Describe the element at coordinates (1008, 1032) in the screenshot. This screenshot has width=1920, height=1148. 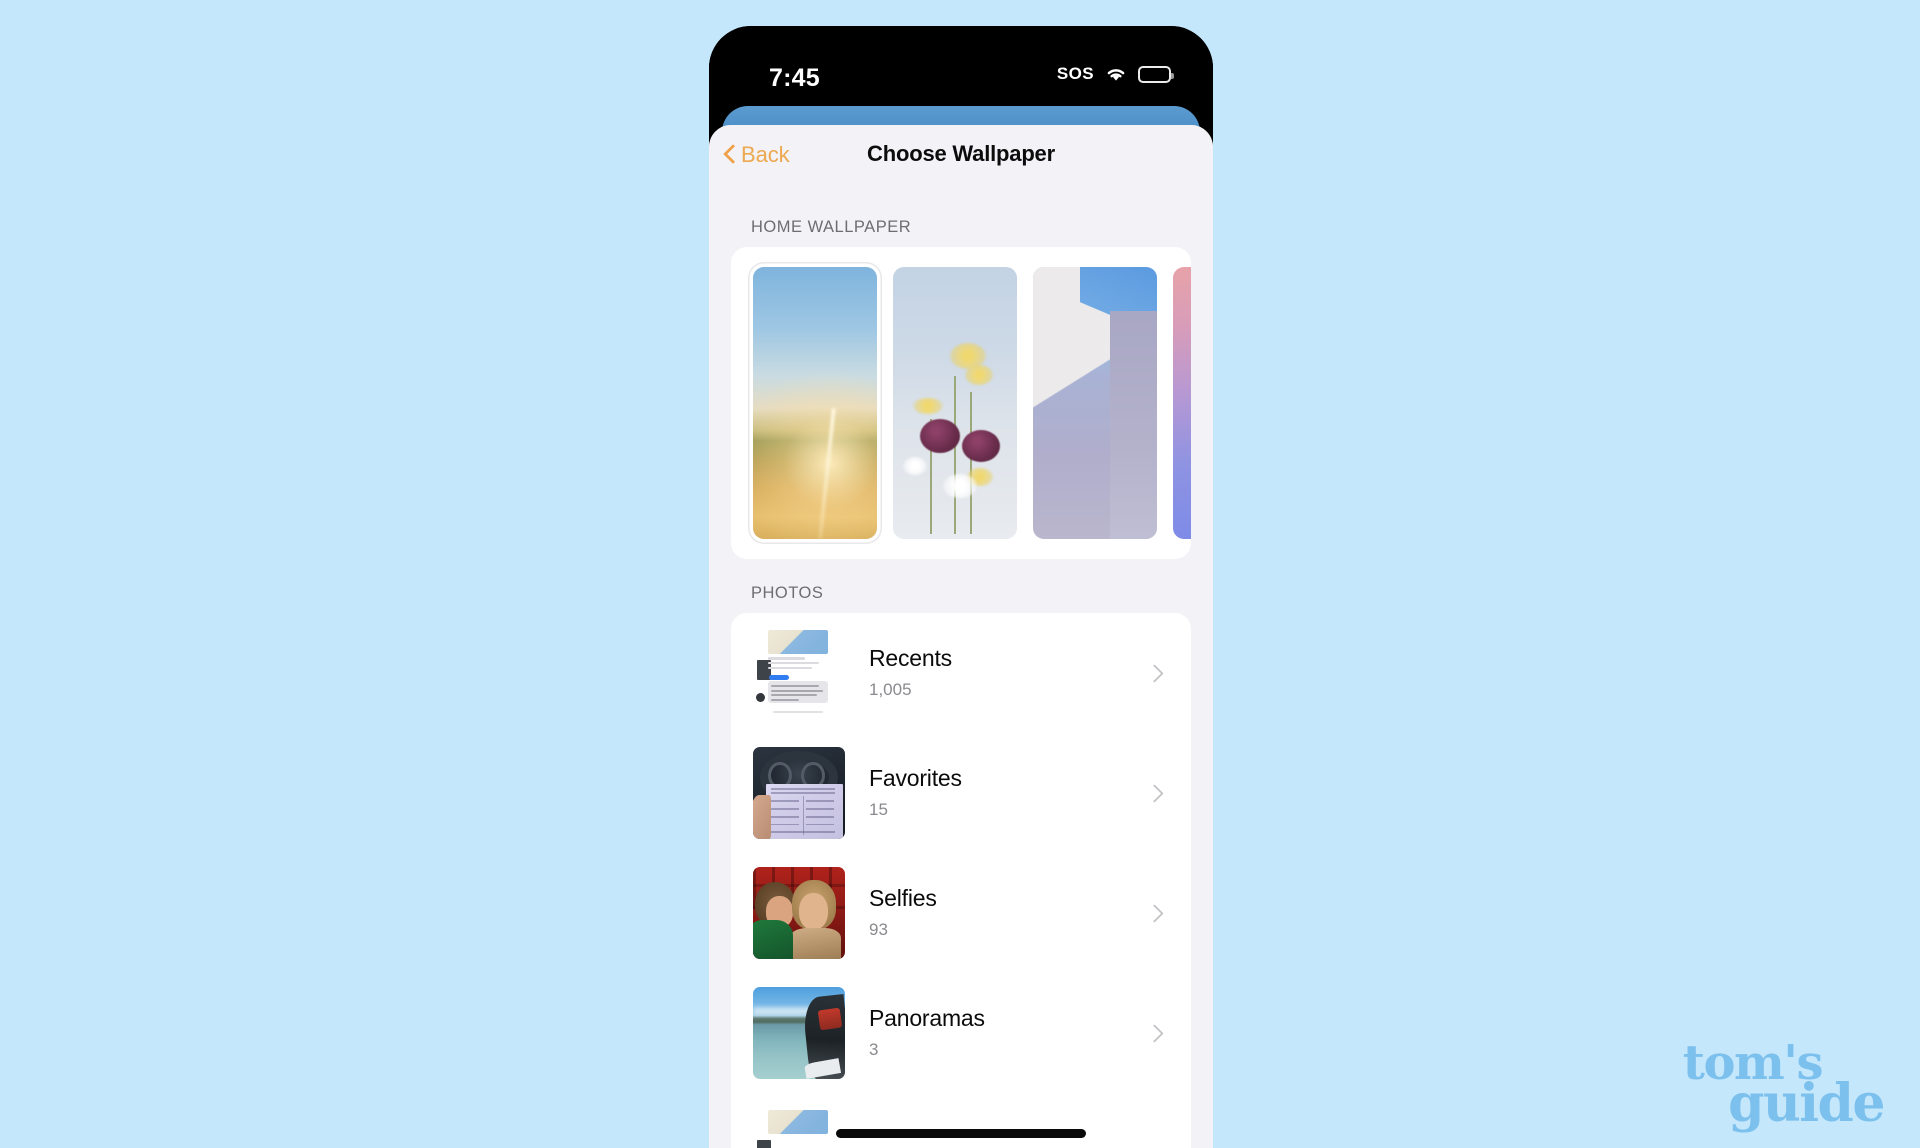
I see `album-text-panoramas: Panoramas 3` at that location.